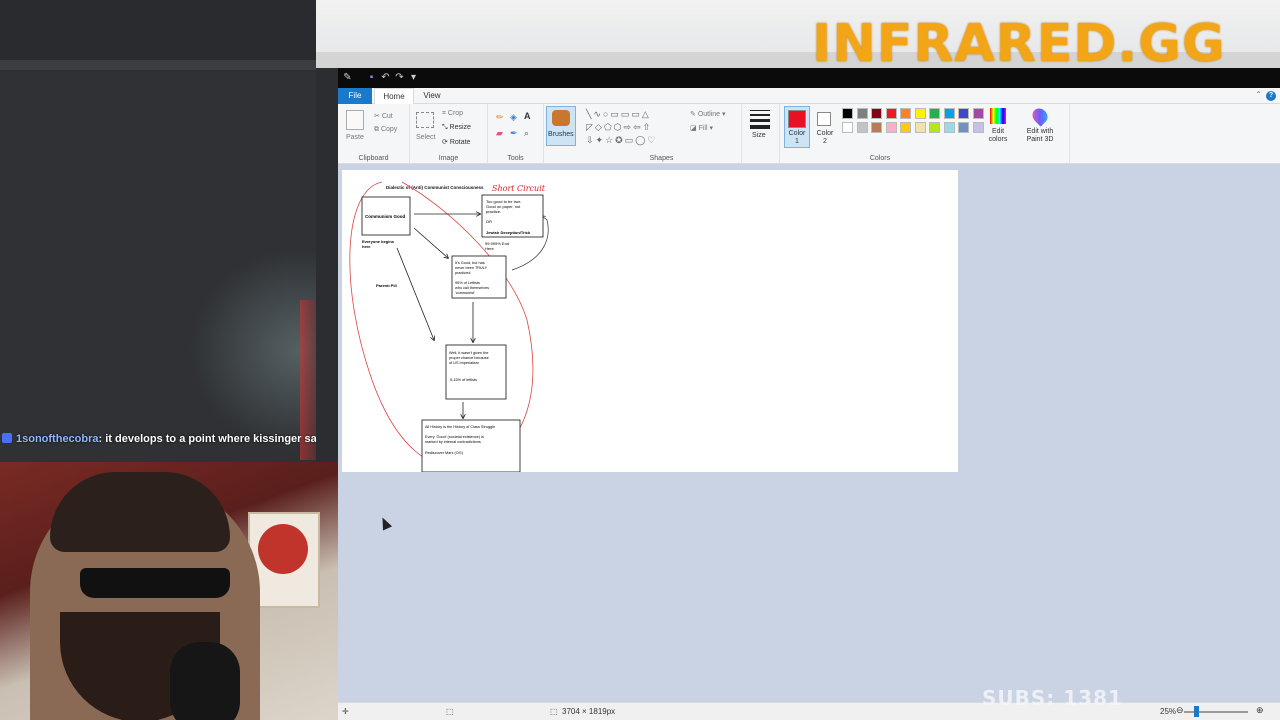 The width and height of the screenshot is (1280, 720). Describe the element at coordinates (526, 133) in the screenshot. I see `magnifier-icon: ⌕` at that location.